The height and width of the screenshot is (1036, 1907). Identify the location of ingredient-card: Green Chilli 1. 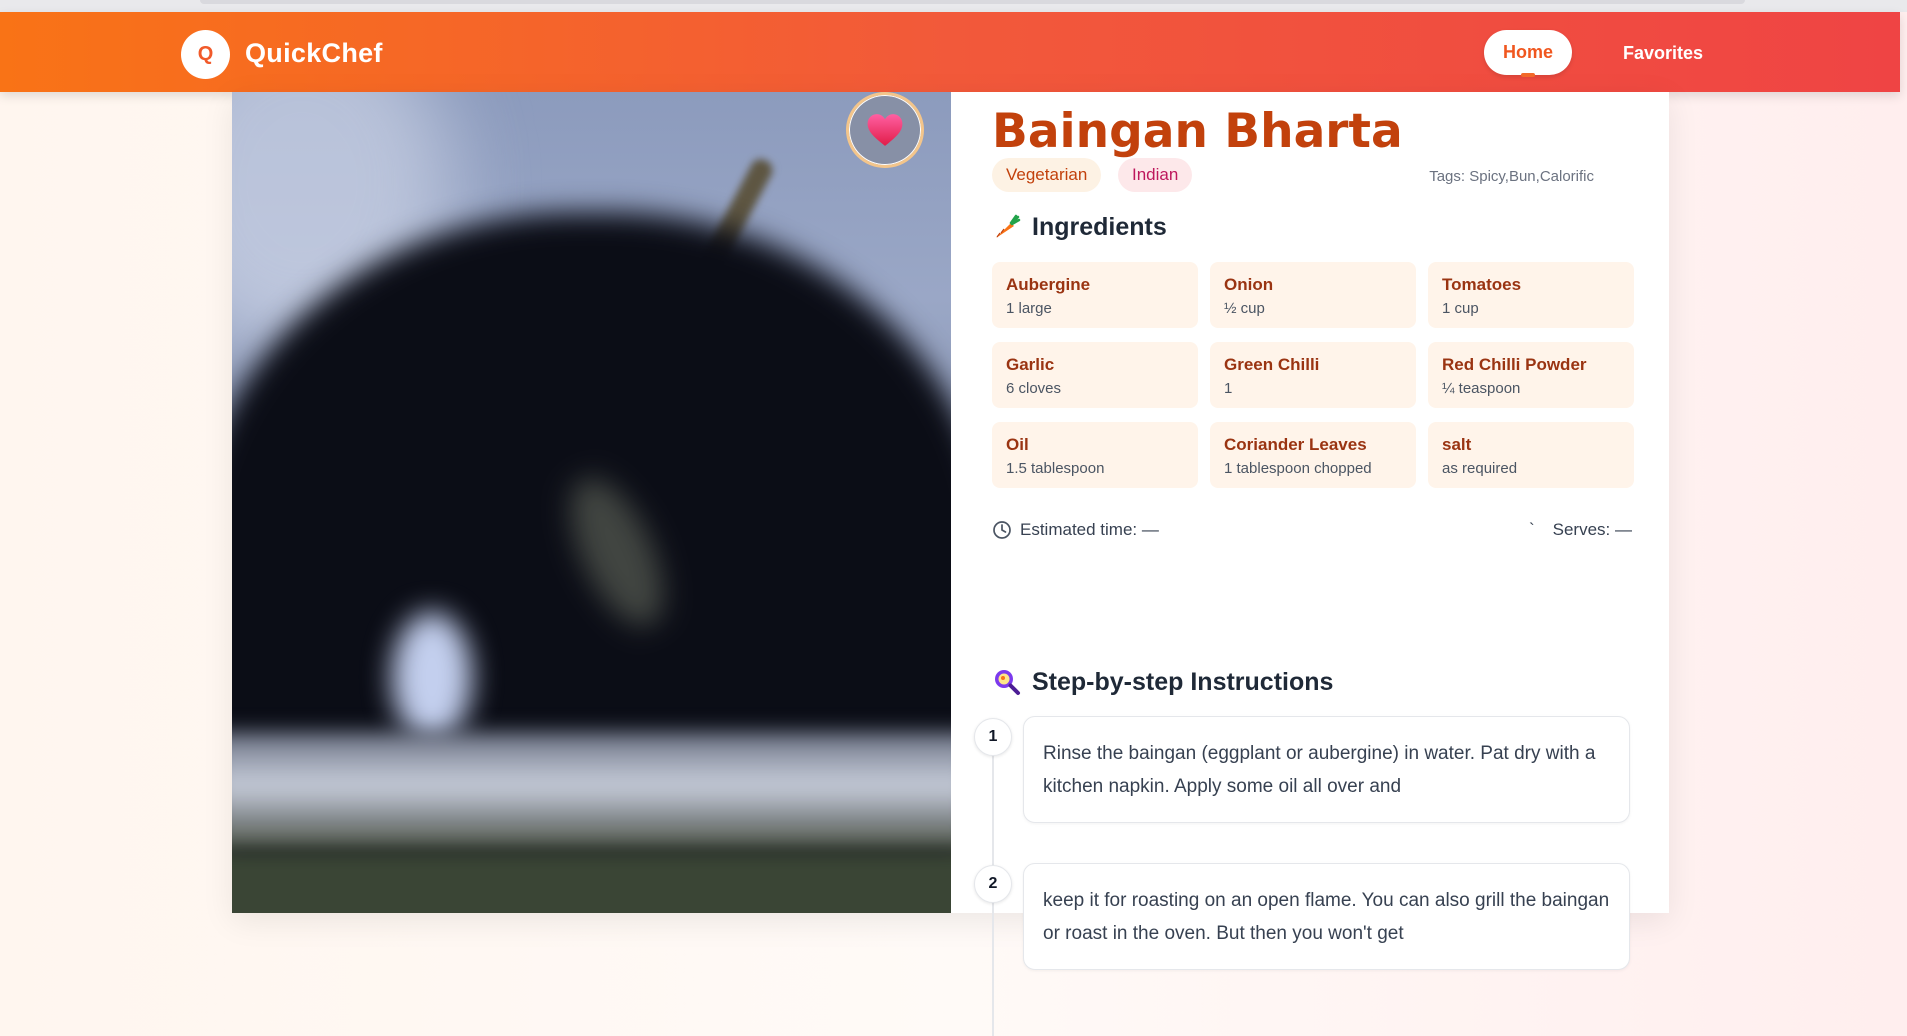
(1313, 375).